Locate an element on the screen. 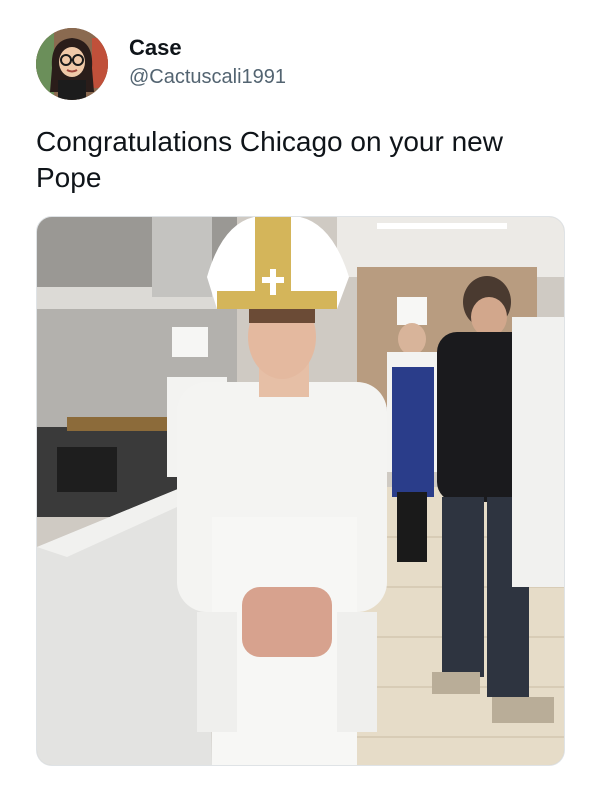  cartoon-avatar-icon is located at coordinates (72, 64).